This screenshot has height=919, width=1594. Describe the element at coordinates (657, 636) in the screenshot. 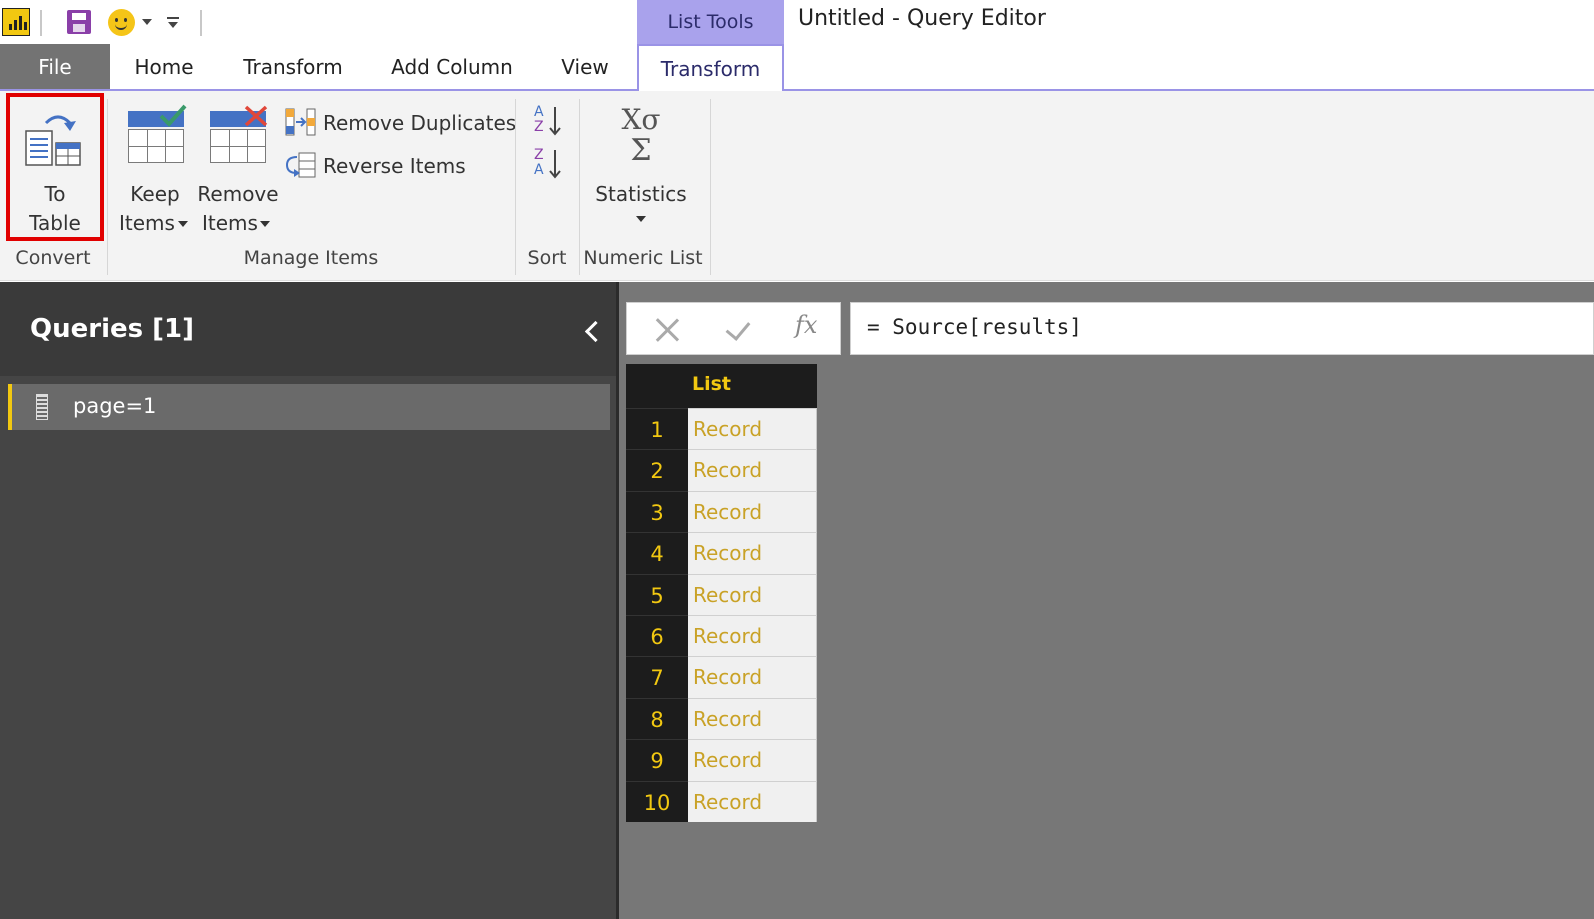

I see `row-number: 6` at that location.